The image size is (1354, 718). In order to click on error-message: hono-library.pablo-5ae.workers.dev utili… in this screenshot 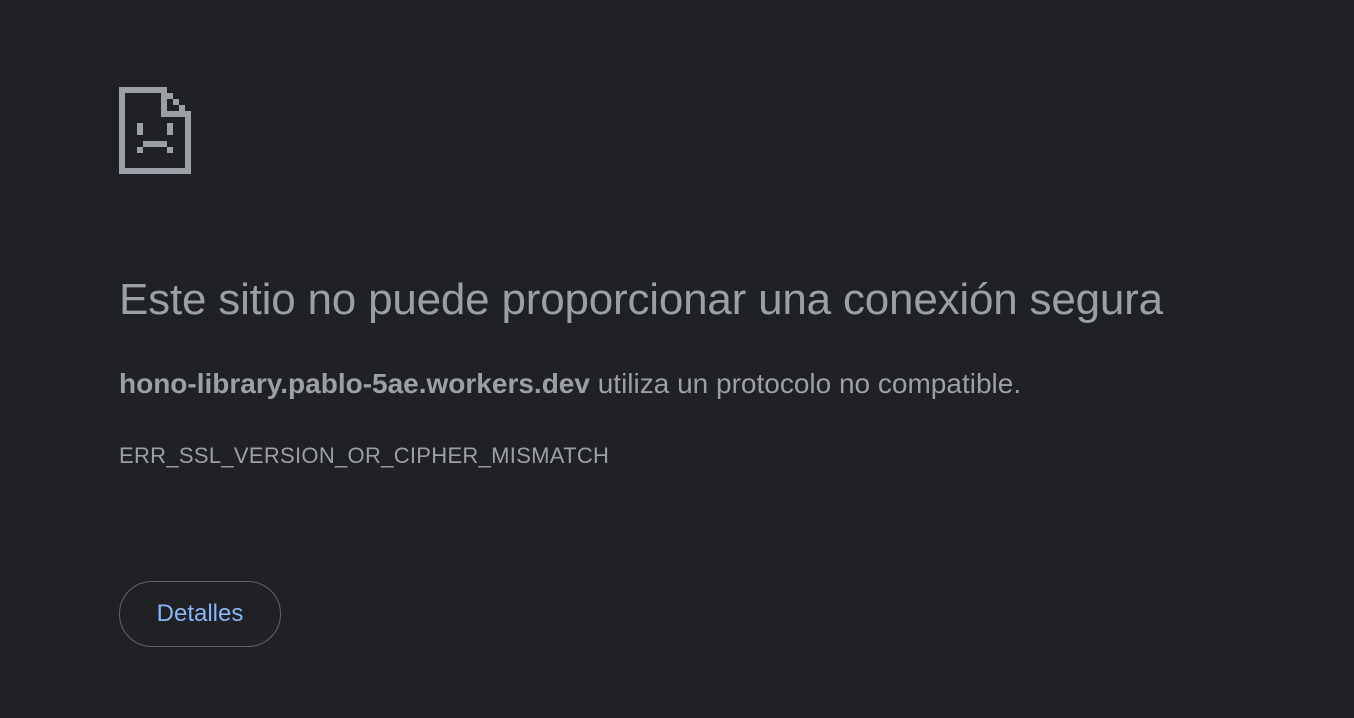, I will do `click(570, 384)`.